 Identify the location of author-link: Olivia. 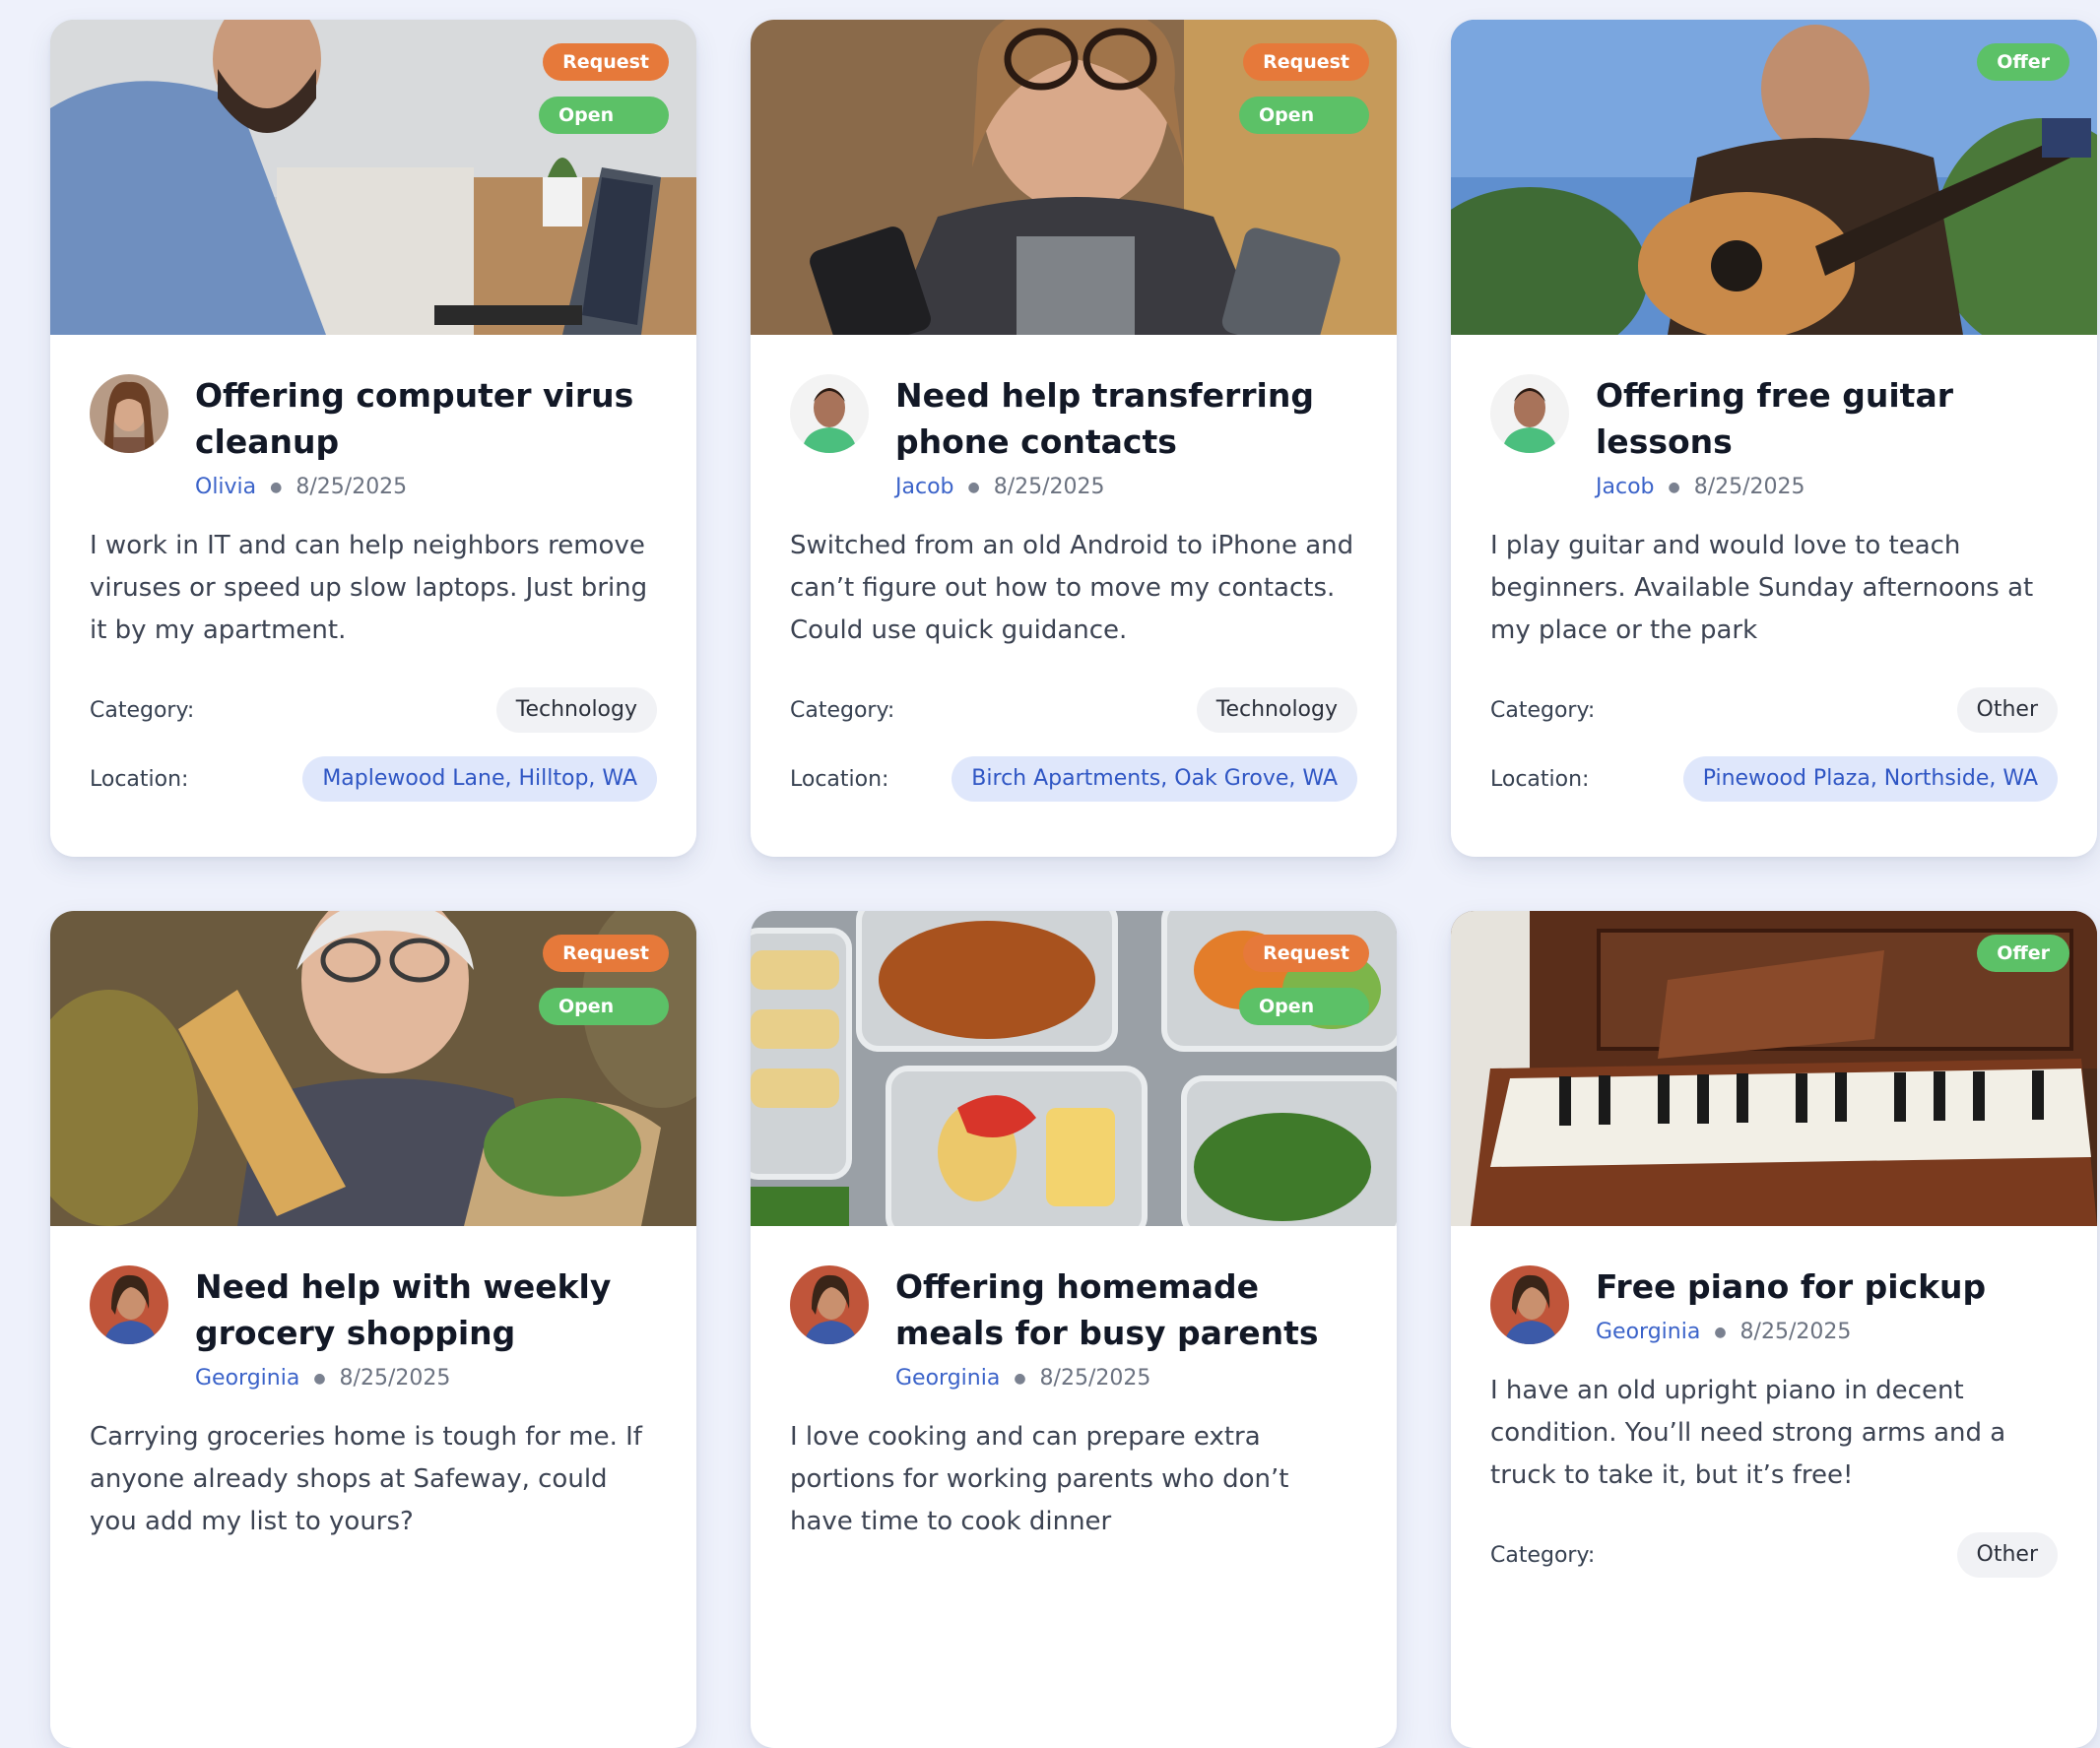
(226, 487).